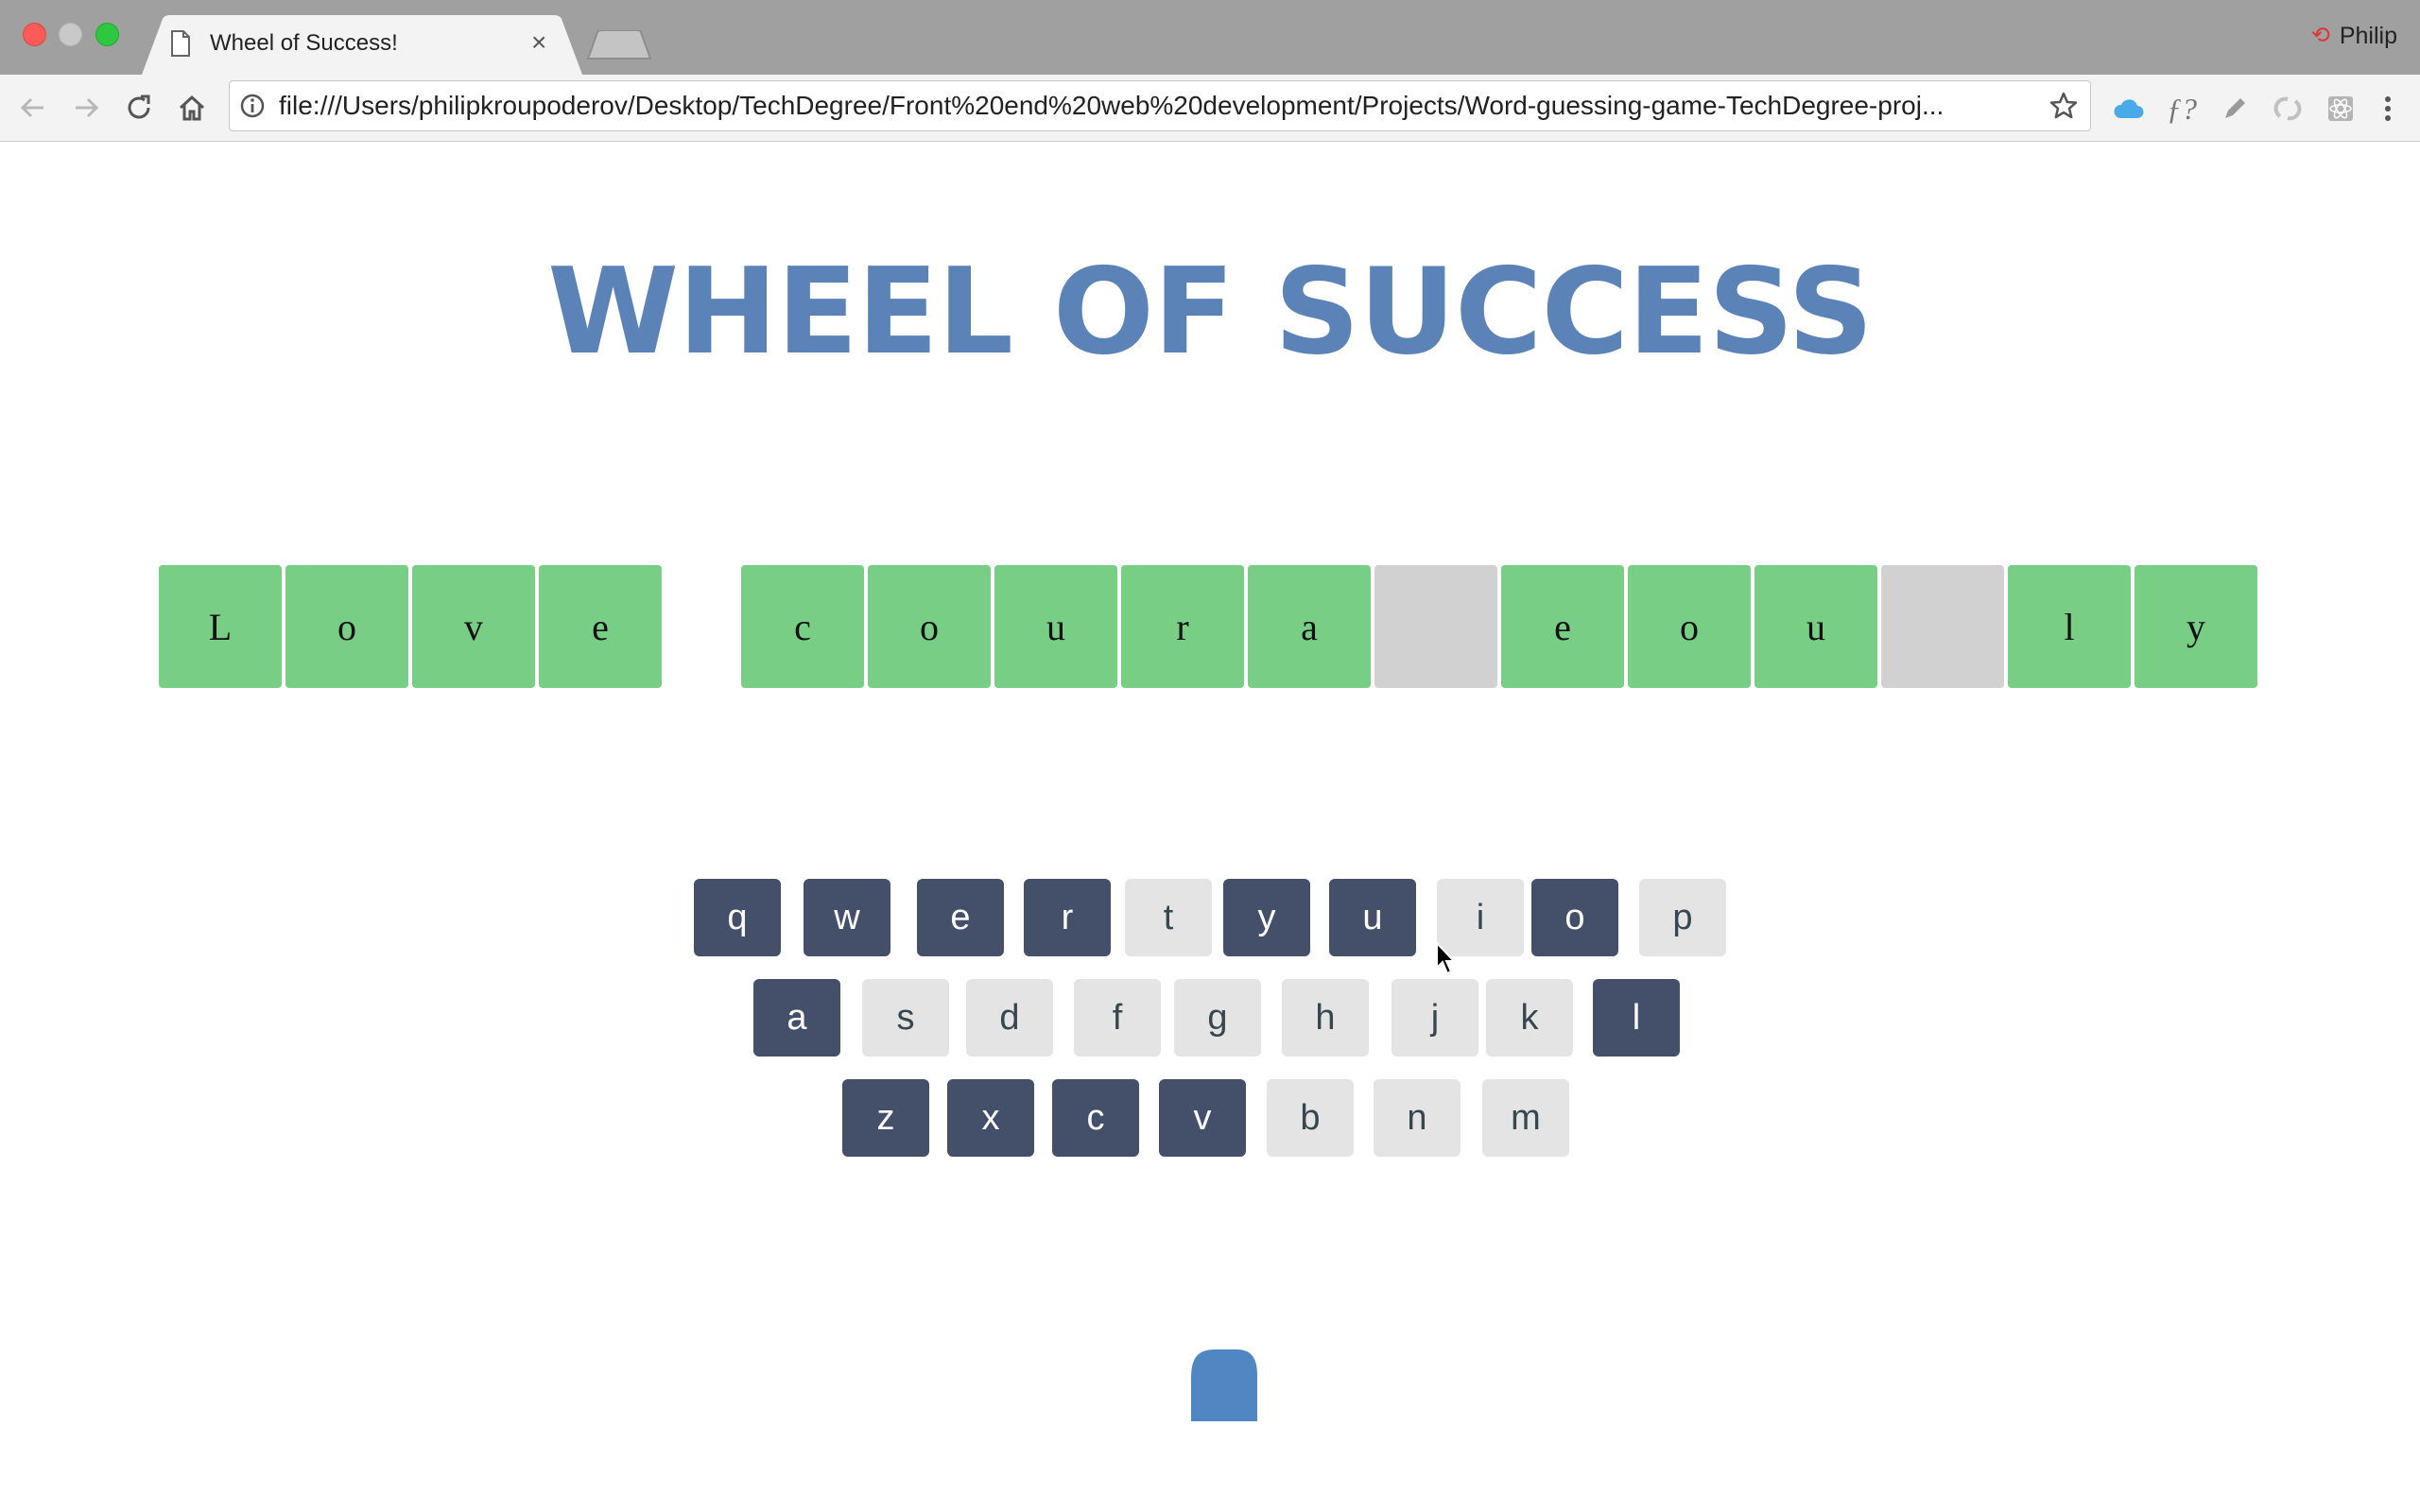 This screenshot has width=2420, height=1512. What do you see at coordinates (1574, 917) in the screenshot?
I see `key-o: o` at bounding box center [1574, 917].